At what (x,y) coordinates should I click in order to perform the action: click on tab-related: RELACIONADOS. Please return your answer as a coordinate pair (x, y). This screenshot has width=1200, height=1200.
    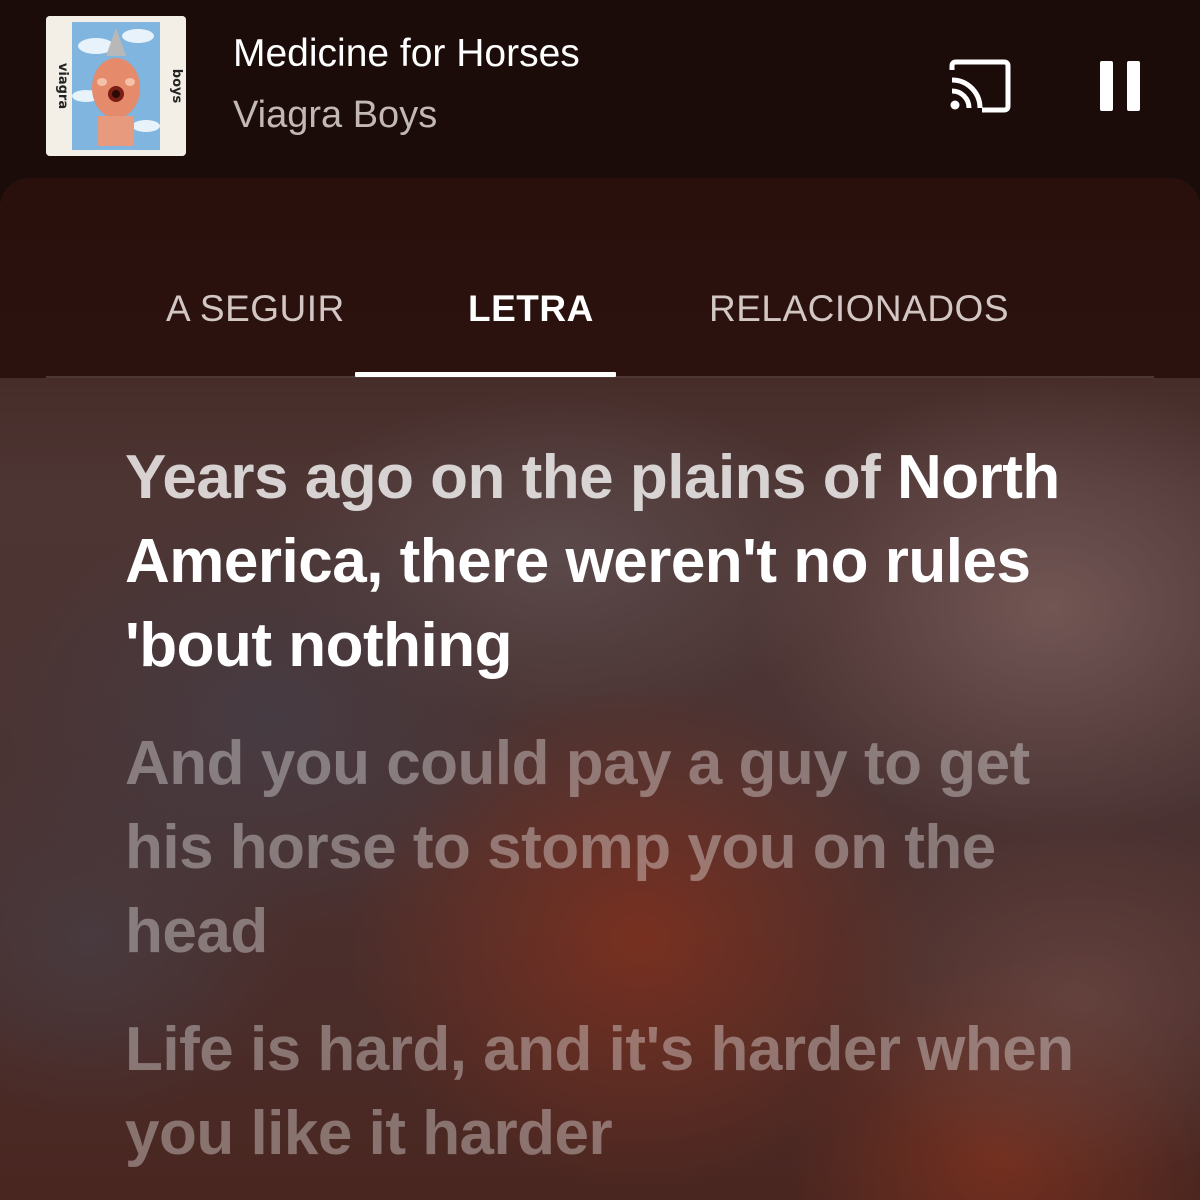
    Looking at the image, I should click on (859, 309).